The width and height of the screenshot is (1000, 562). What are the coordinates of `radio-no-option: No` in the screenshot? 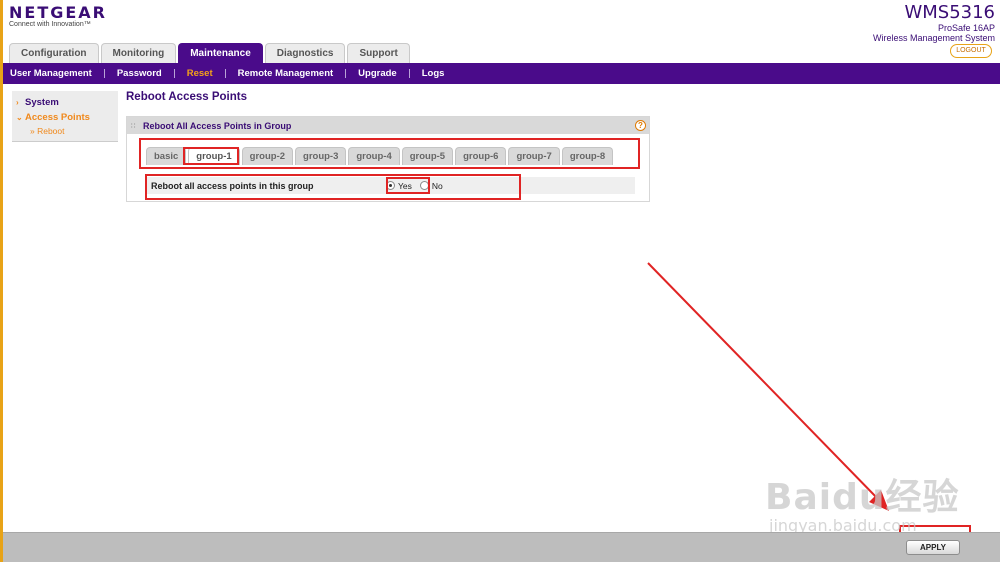 It's located at (431, 185).